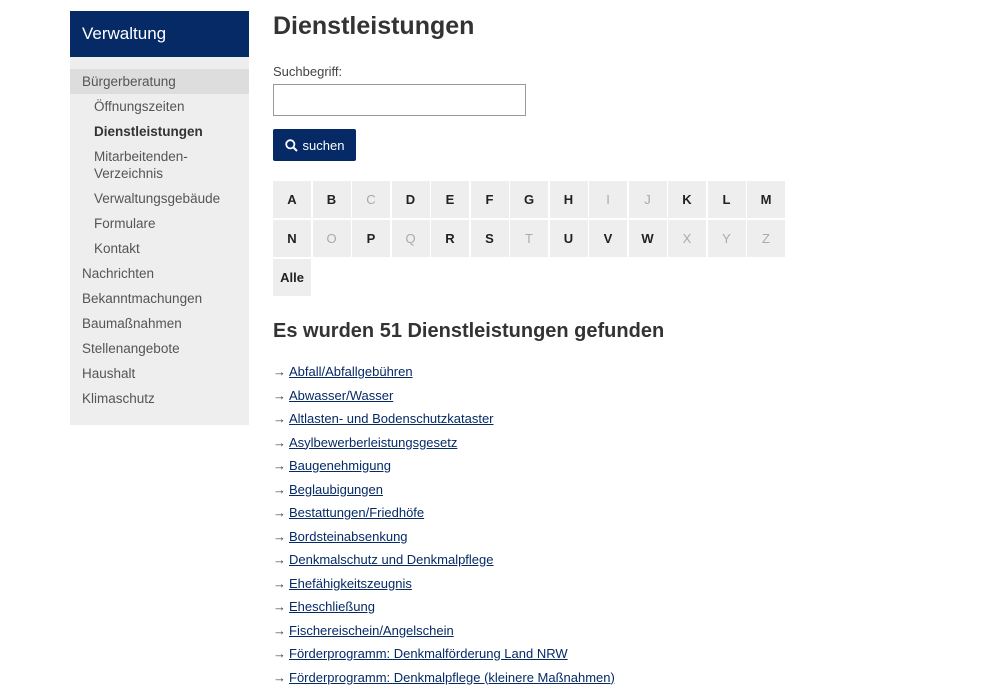 The image size is (1000, 689). What do you see at coordinates (490, 238) in the screenshot?
I see `letter-filter-s: S` at bounding box center [490, 238].